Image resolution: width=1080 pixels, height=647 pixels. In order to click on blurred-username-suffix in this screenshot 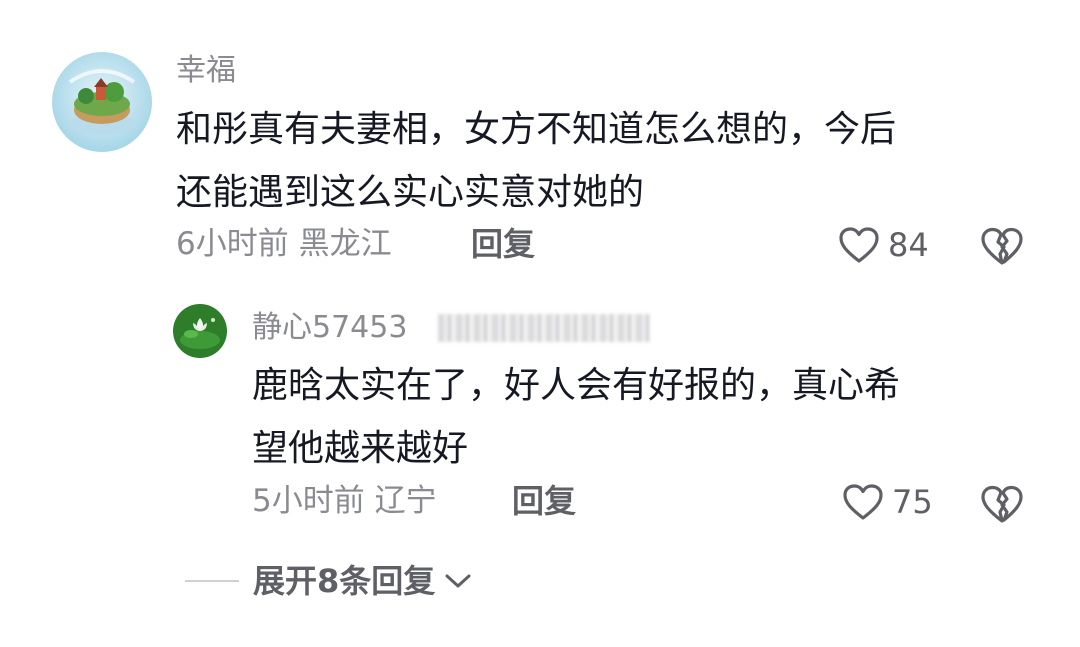, I will do `click(544, 328)`.